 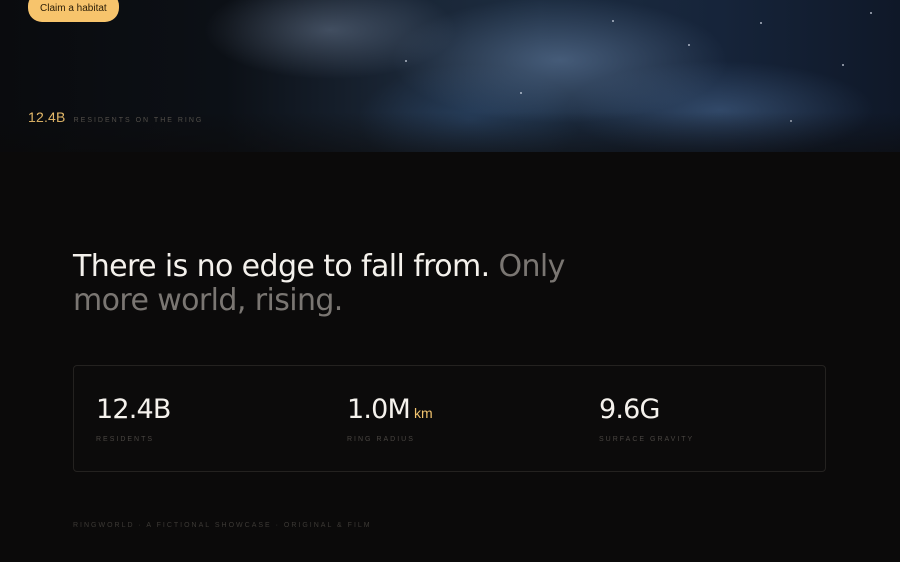 I want to click on stat-ring-radius: 1.0M km Ring radius, so click(x=390, y=418).